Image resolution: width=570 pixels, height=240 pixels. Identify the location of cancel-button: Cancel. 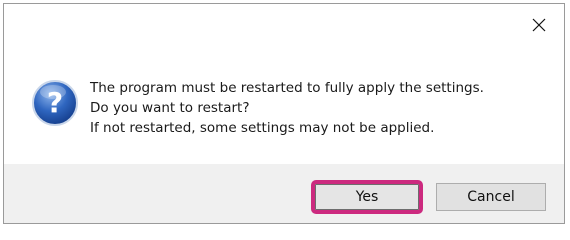
(491, 197).